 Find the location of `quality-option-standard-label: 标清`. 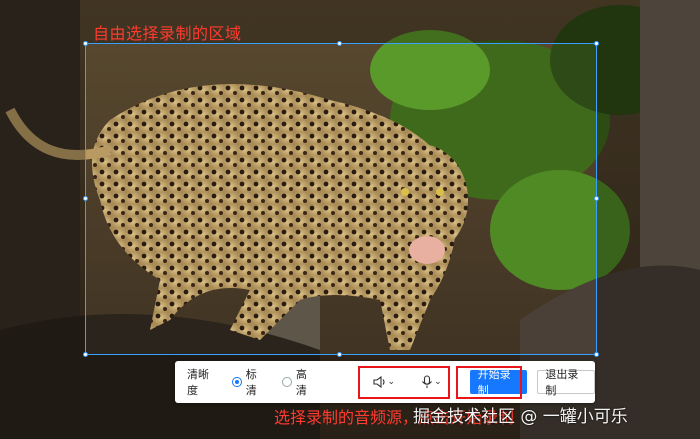

quality-option-standard-label: 标清 is located at coordinates (251, 382).